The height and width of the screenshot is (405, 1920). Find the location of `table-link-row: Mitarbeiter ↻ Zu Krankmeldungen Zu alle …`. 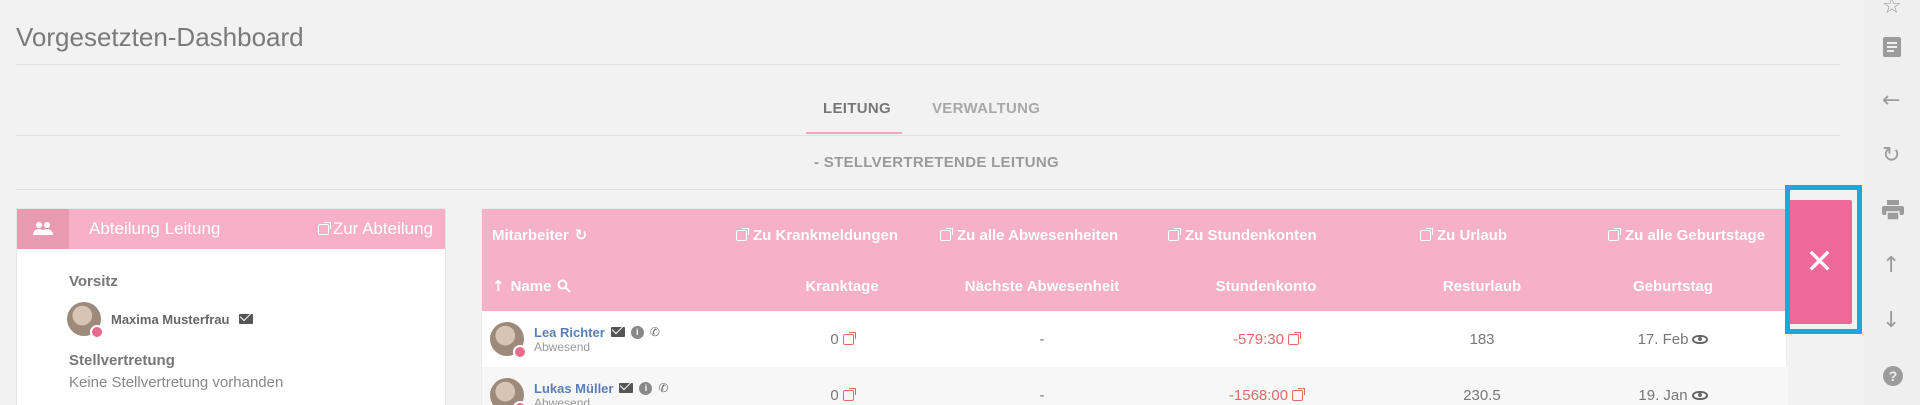

table-link-row: Mitarbeiter ↻ Zu Krankmeldungen Zu alle … is located at coordinates (1135, 235).